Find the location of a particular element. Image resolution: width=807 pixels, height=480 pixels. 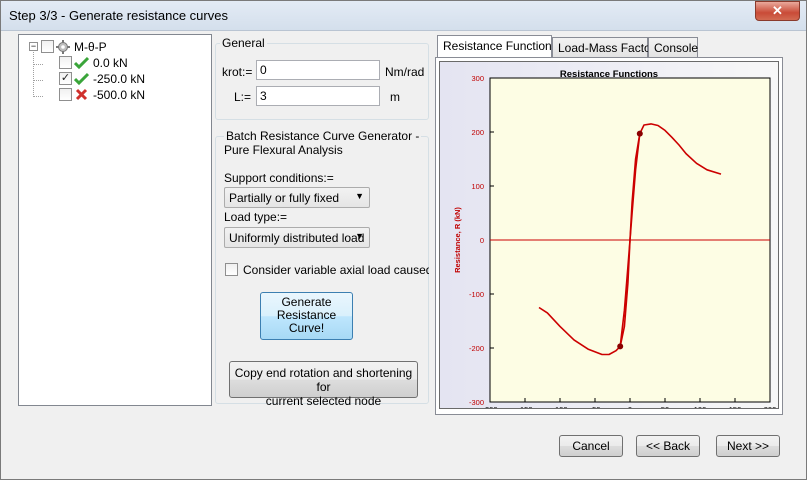

axial-load-label: Consider variable axial load caused by a is located at coordinates (336, 270).